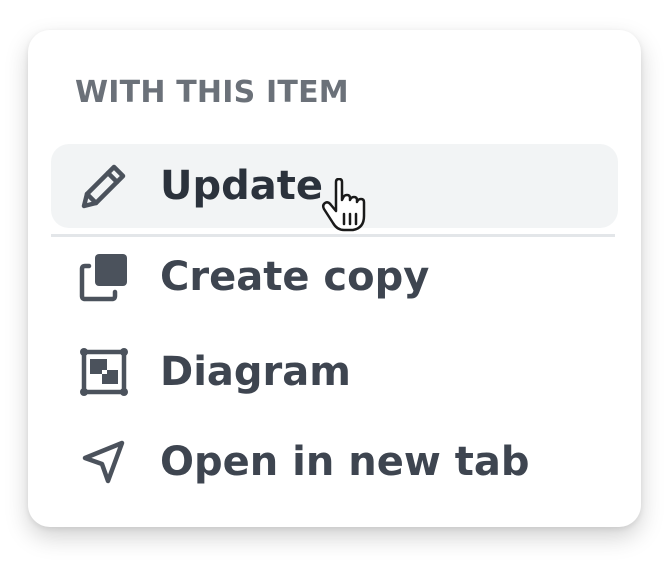  What do you see at coordinates (104, 372) in the screenshot?
I see `diagram-icon` at bounding box center [104, 372].